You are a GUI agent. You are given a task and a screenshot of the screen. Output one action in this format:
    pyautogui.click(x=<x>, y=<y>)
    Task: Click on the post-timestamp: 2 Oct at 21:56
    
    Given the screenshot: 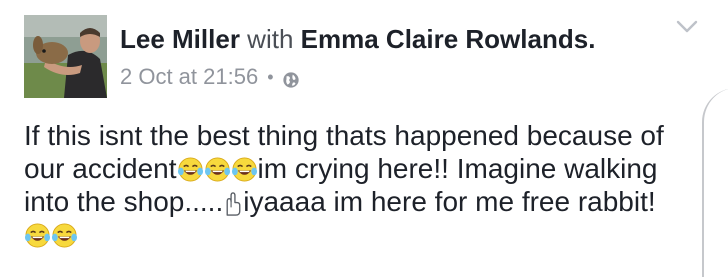 What is the action you would take?
    pyautogui.click(x=189, y=77)
    